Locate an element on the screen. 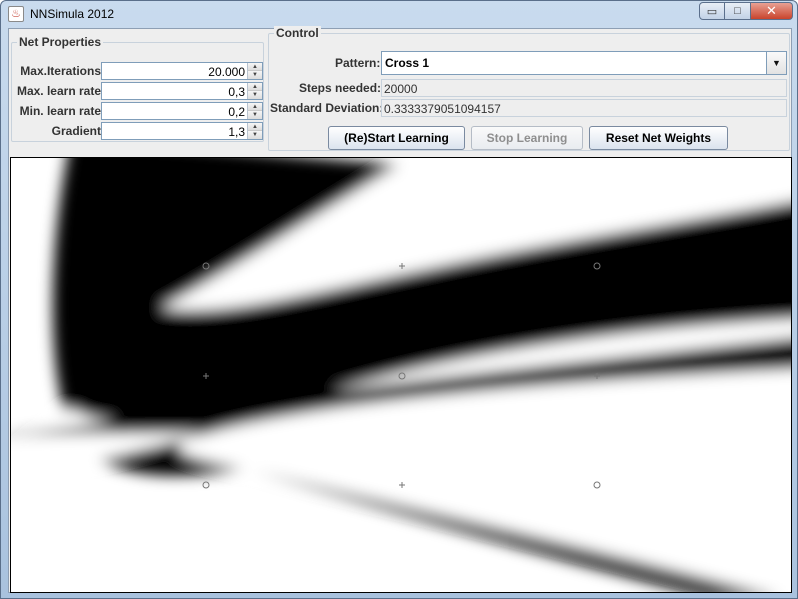 This screenshot has height=599, width=798. steps-needed-label: Steps needed: is located at coordinates (340, 88).